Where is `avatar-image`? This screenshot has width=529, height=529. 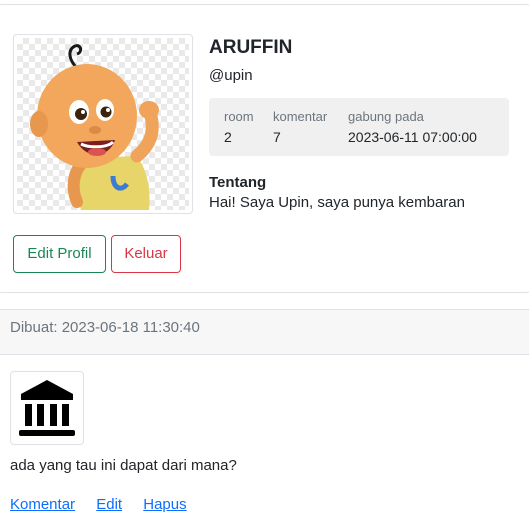
avatar-image is located at coordinates (103, 124).